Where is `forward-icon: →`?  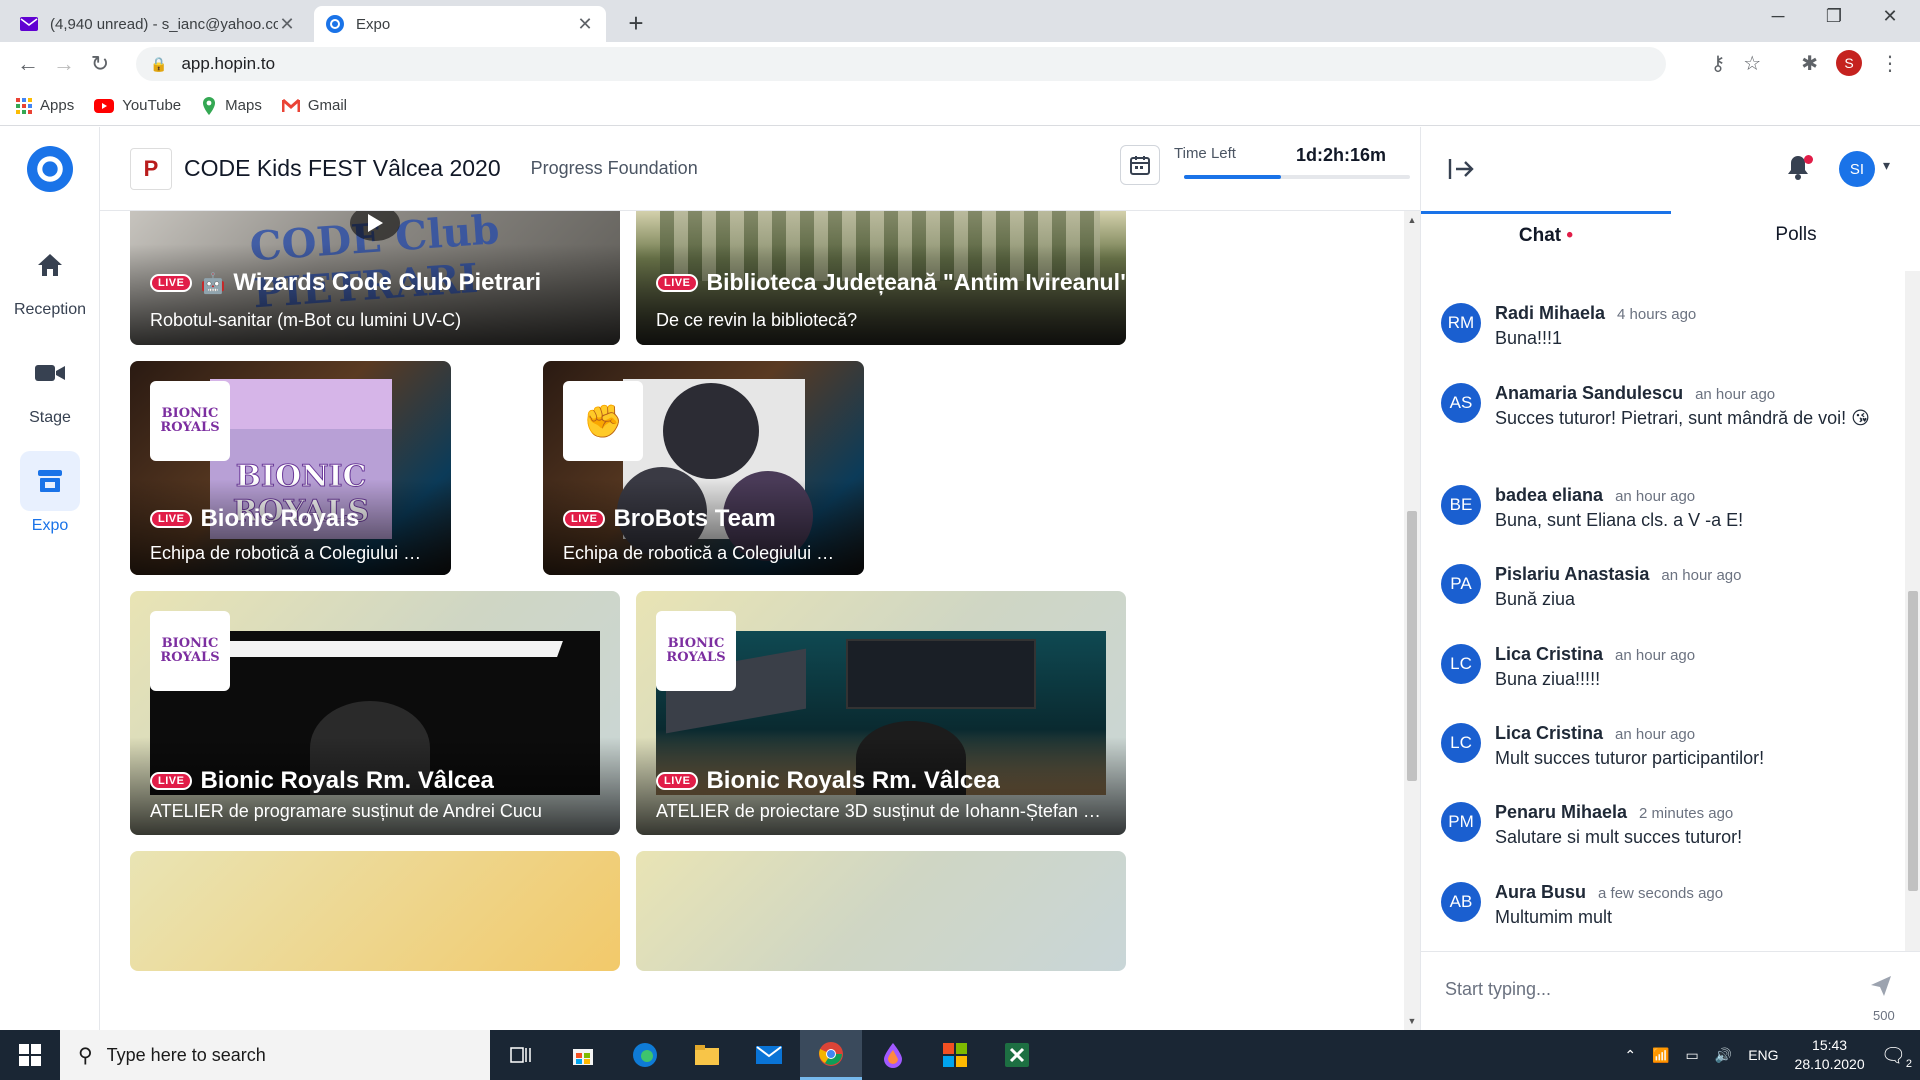
forward-icon: → is located at coordinates (64, 64).